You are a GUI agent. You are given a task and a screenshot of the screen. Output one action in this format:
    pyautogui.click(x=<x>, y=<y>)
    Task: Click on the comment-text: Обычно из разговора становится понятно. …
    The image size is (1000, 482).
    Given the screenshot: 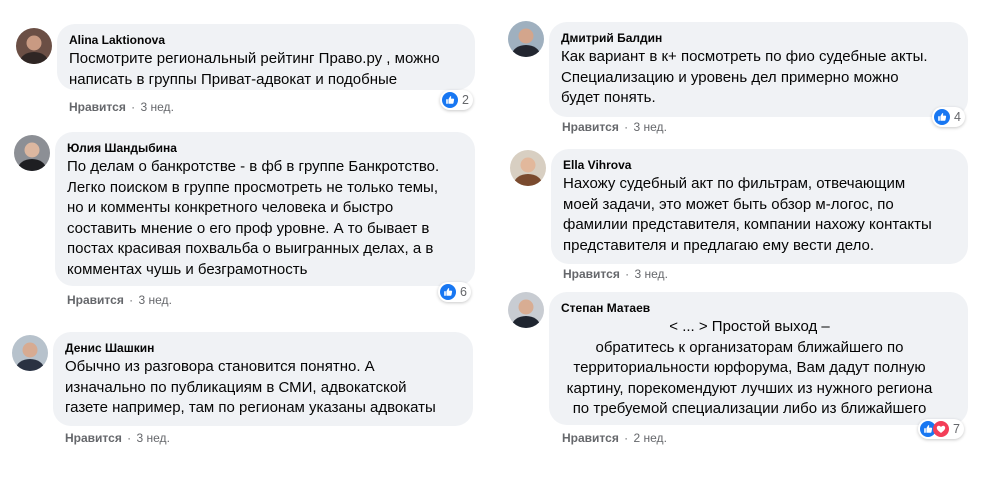 What is the action you would take?
    pyautogui.click(x=250, y=387)
    